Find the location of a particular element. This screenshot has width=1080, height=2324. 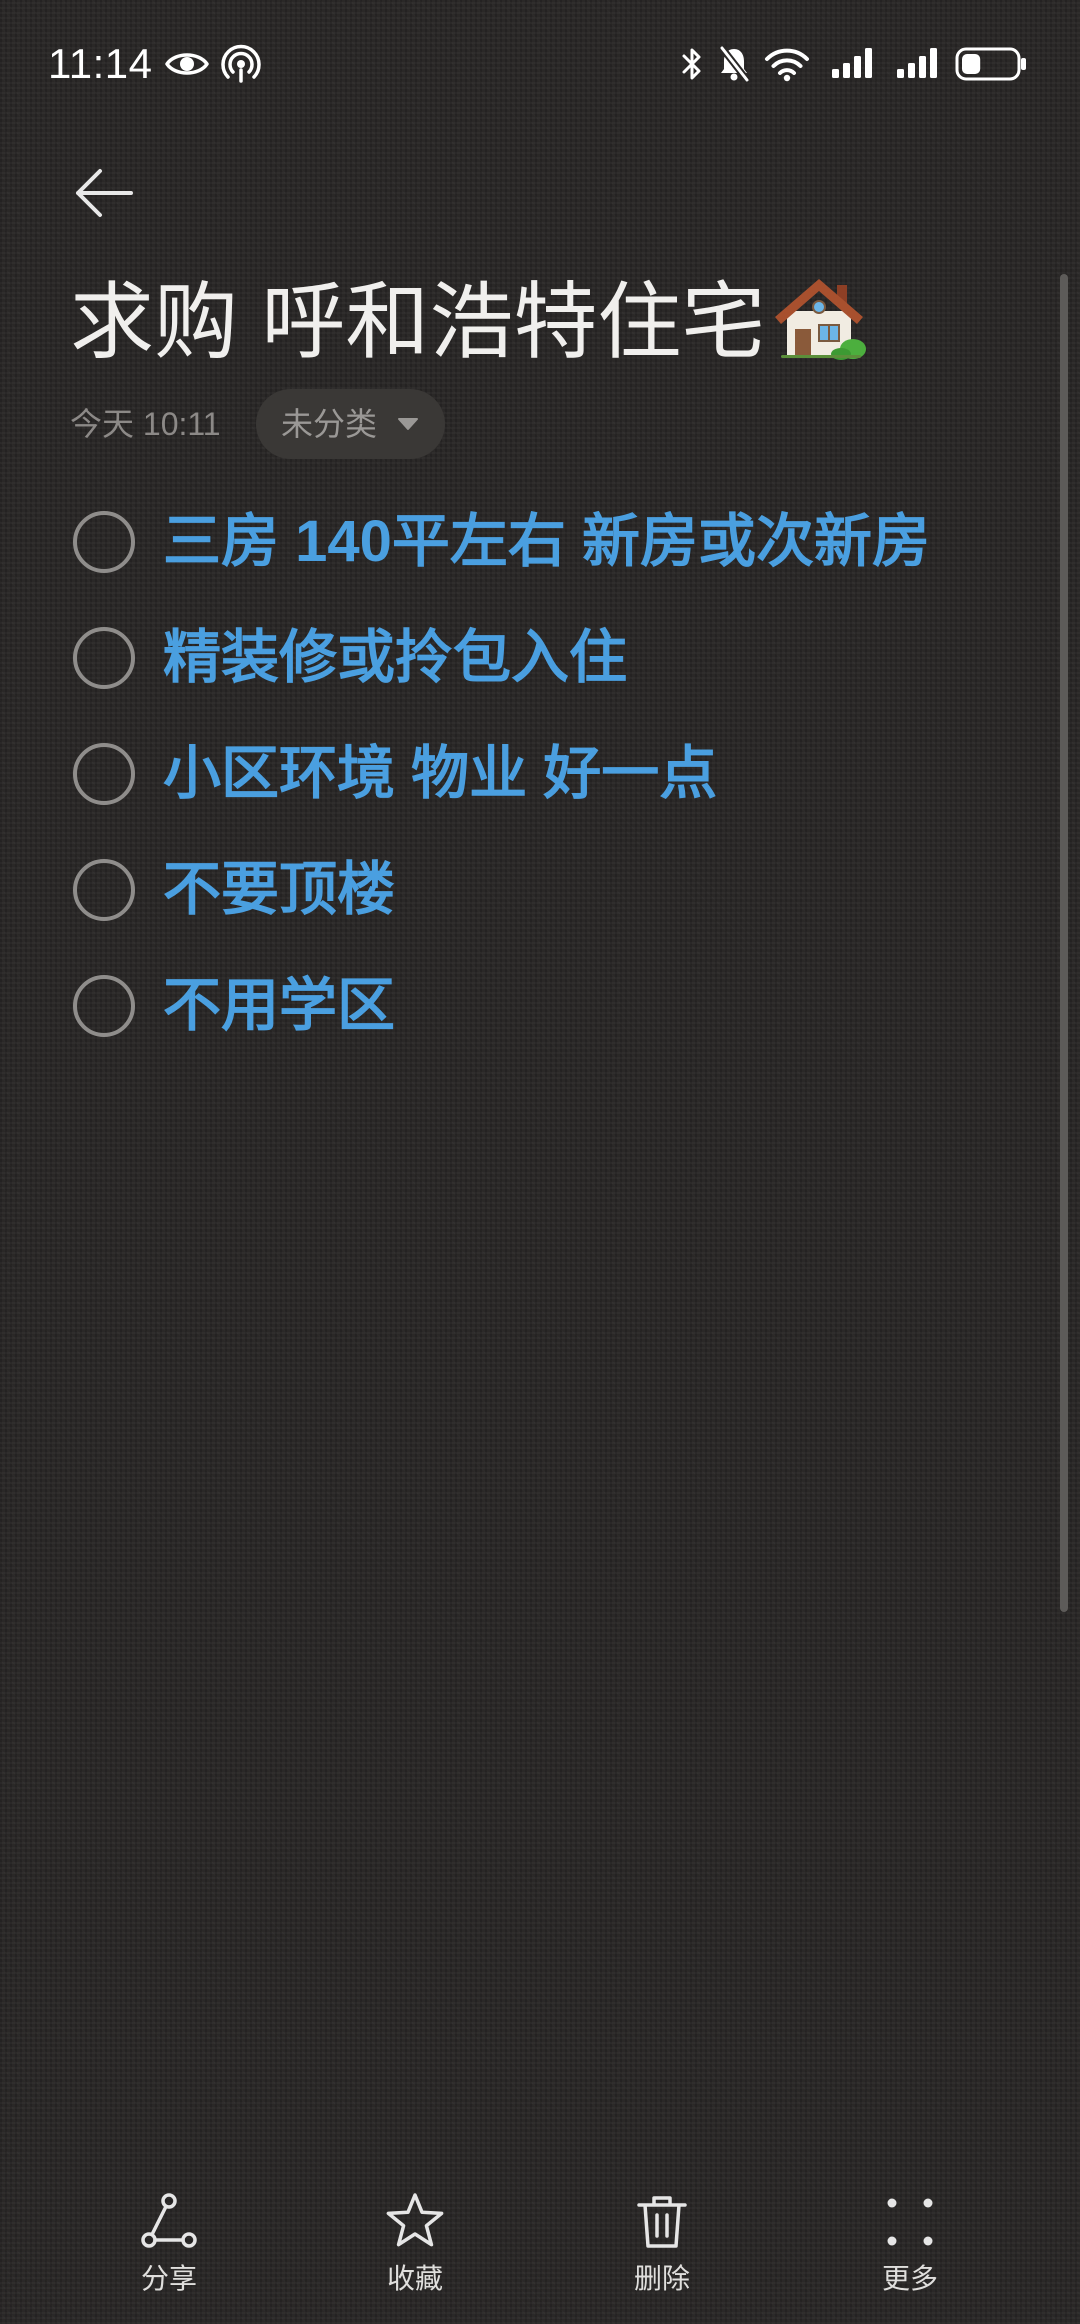

arrow-left-icon is located at coordinates (104, 193).